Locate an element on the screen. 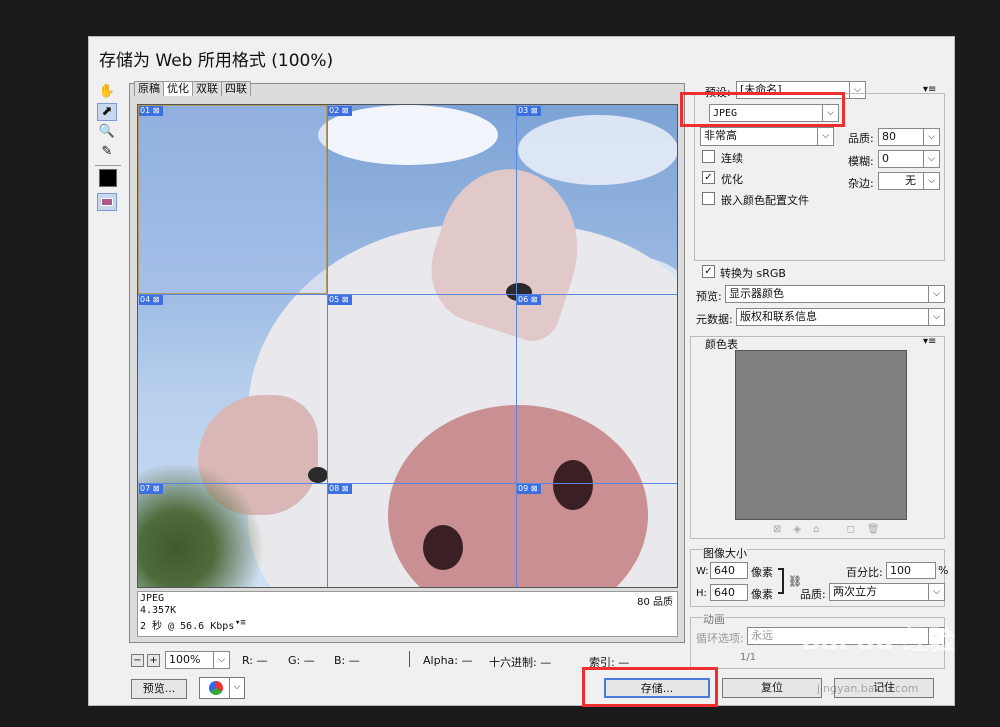  info-file-size: 4.357K is located at coordinates (158, 610).